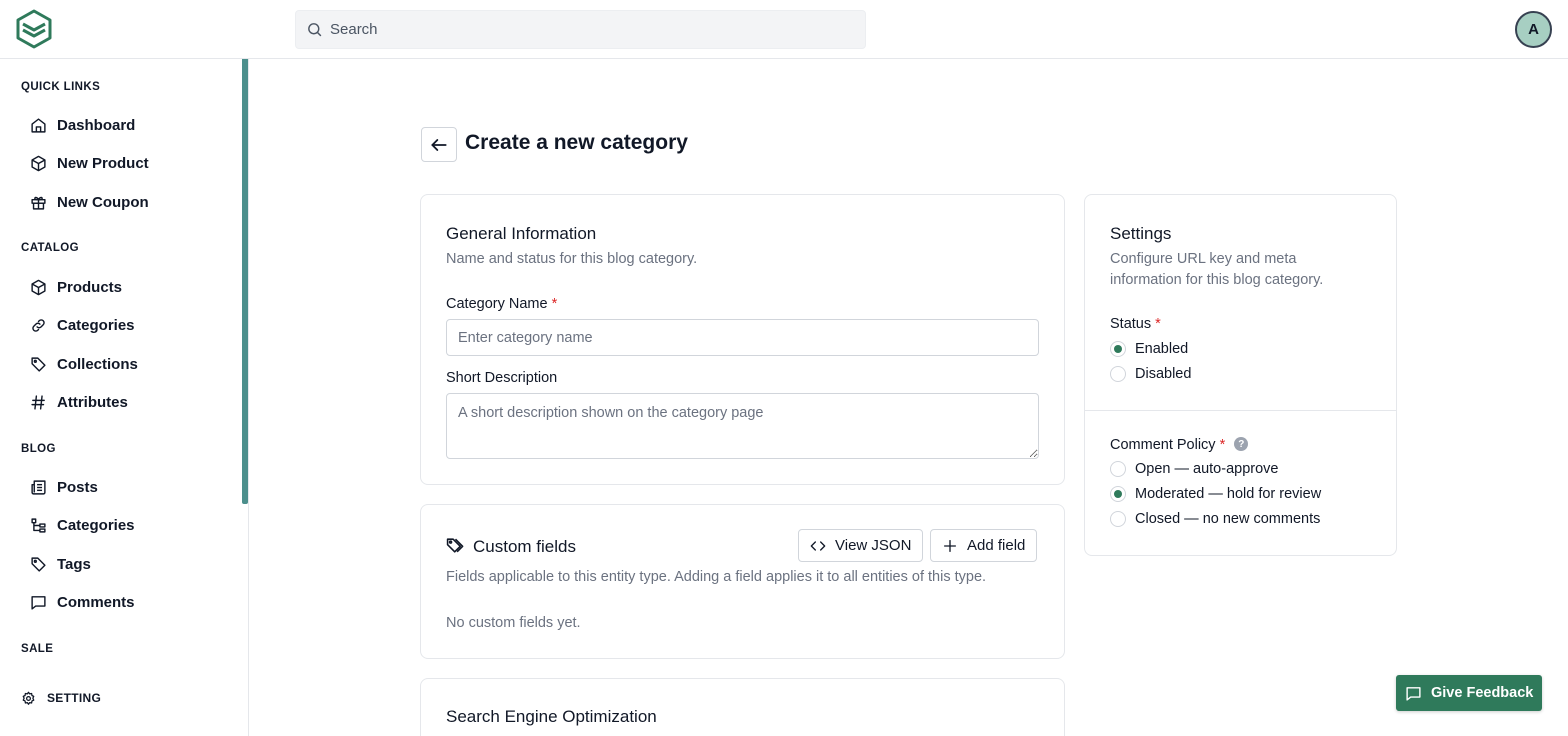 Image resolution: width=1568 pixels, height=736 pixels. Describe the element at coordinates (455, 545) in the screenshot. I see `tags-icon` at that location.